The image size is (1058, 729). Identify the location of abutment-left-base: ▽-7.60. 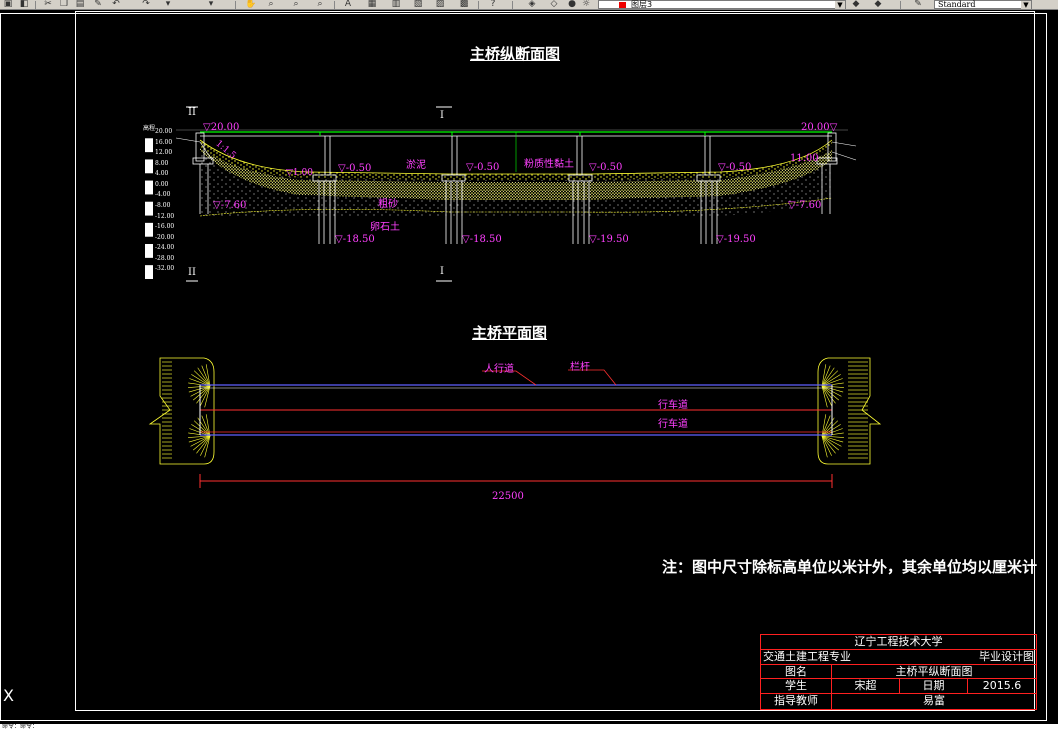
(230, 205).